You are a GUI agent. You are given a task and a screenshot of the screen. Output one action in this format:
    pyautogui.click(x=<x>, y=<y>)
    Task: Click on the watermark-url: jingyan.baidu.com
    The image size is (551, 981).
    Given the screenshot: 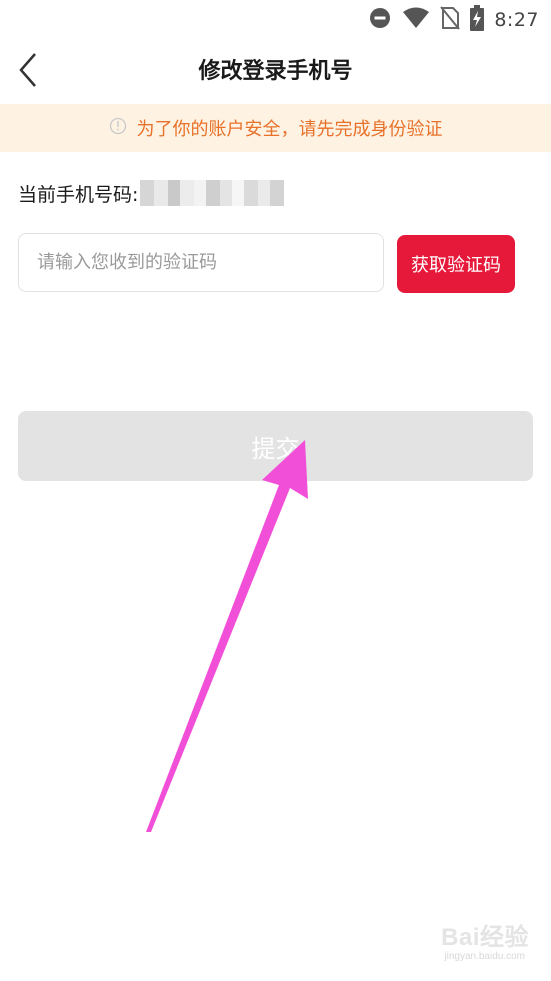 What is the action you would take?
    pyautogui.click(x=484, y=956)
    